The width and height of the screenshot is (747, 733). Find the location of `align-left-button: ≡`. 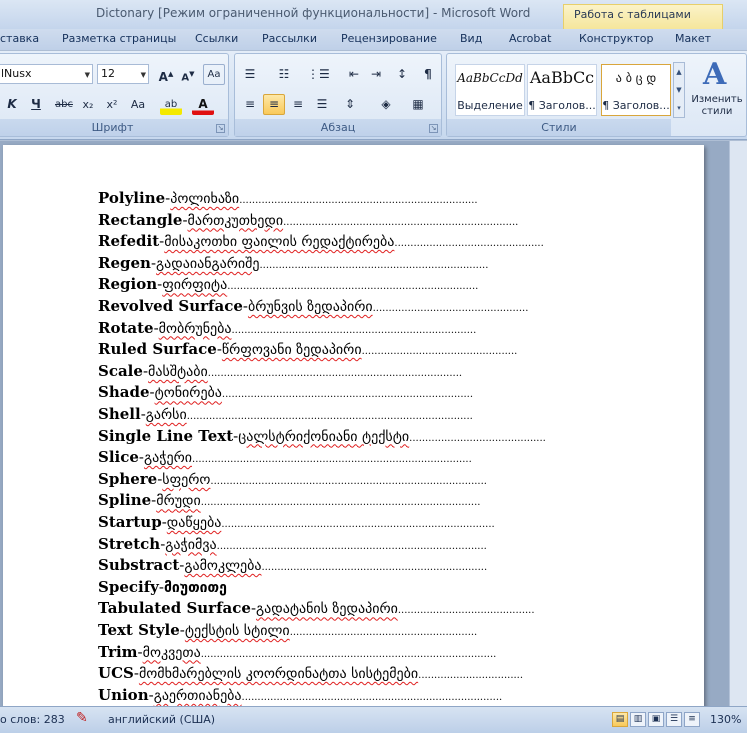

align-left-button: ≡ is located at coordinates (250, 104).